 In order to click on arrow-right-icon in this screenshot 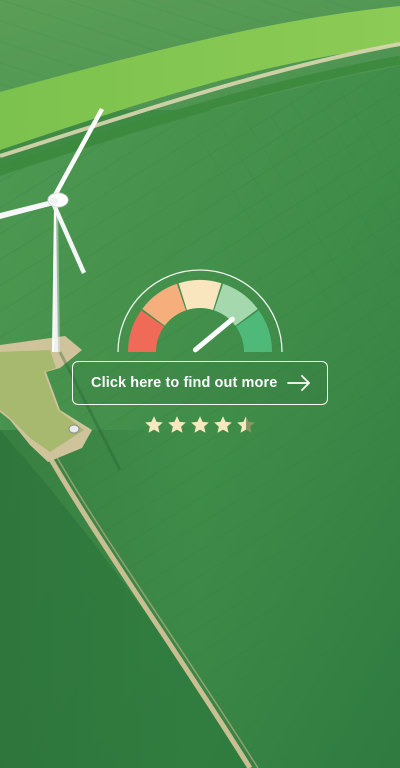, I will do `click(298, 383)`.